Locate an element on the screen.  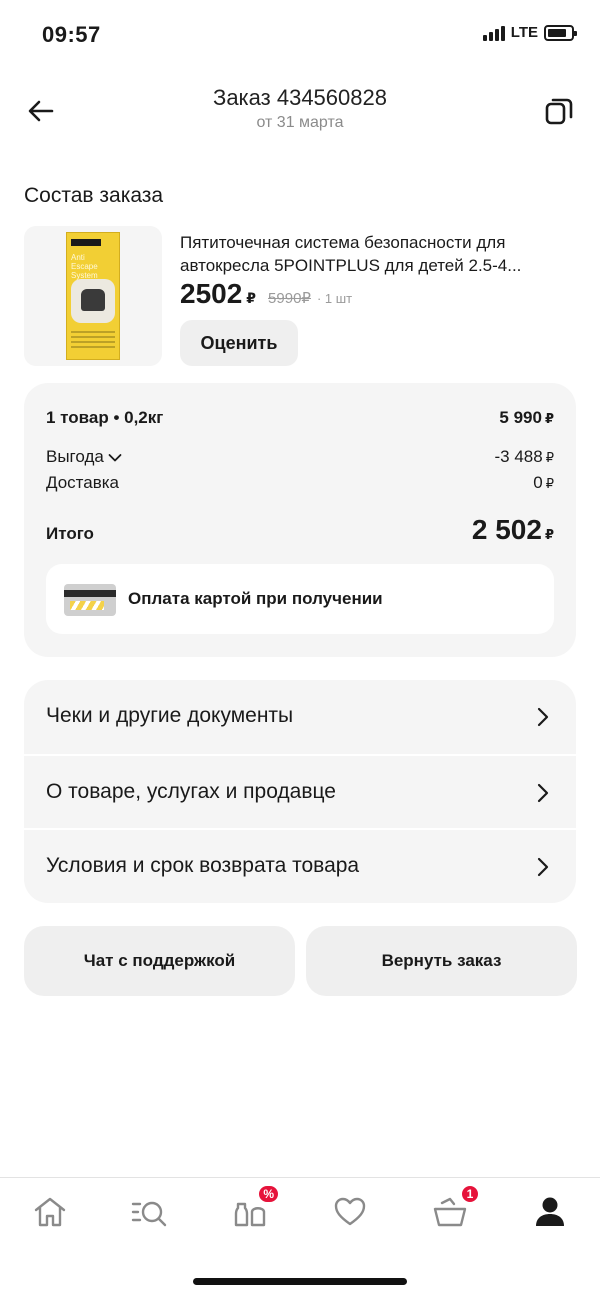
status-indicators: LTE is located at coordinates (529, 32).